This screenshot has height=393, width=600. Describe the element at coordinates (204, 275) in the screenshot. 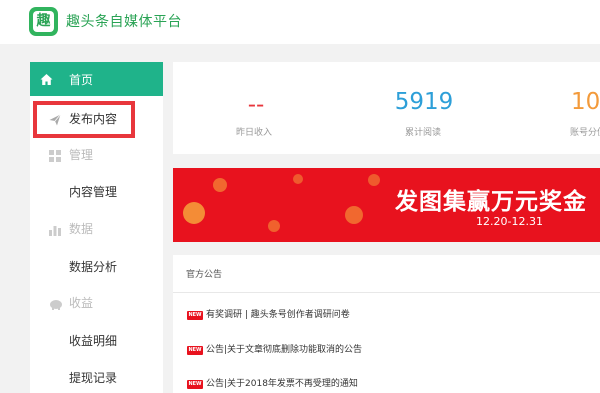

I see `announcement-title: 官方公告` at that location.